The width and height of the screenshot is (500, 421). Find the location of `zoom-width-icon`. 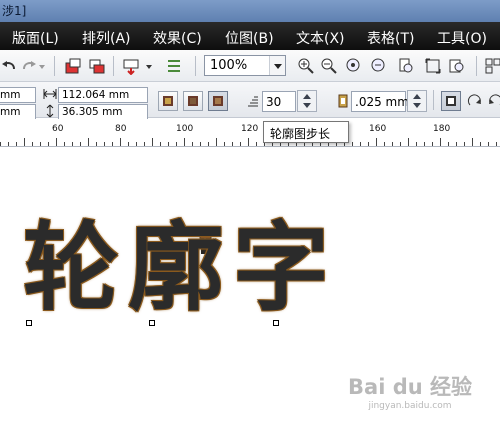

zoom-width-icon is located at coordinates (457, 66).